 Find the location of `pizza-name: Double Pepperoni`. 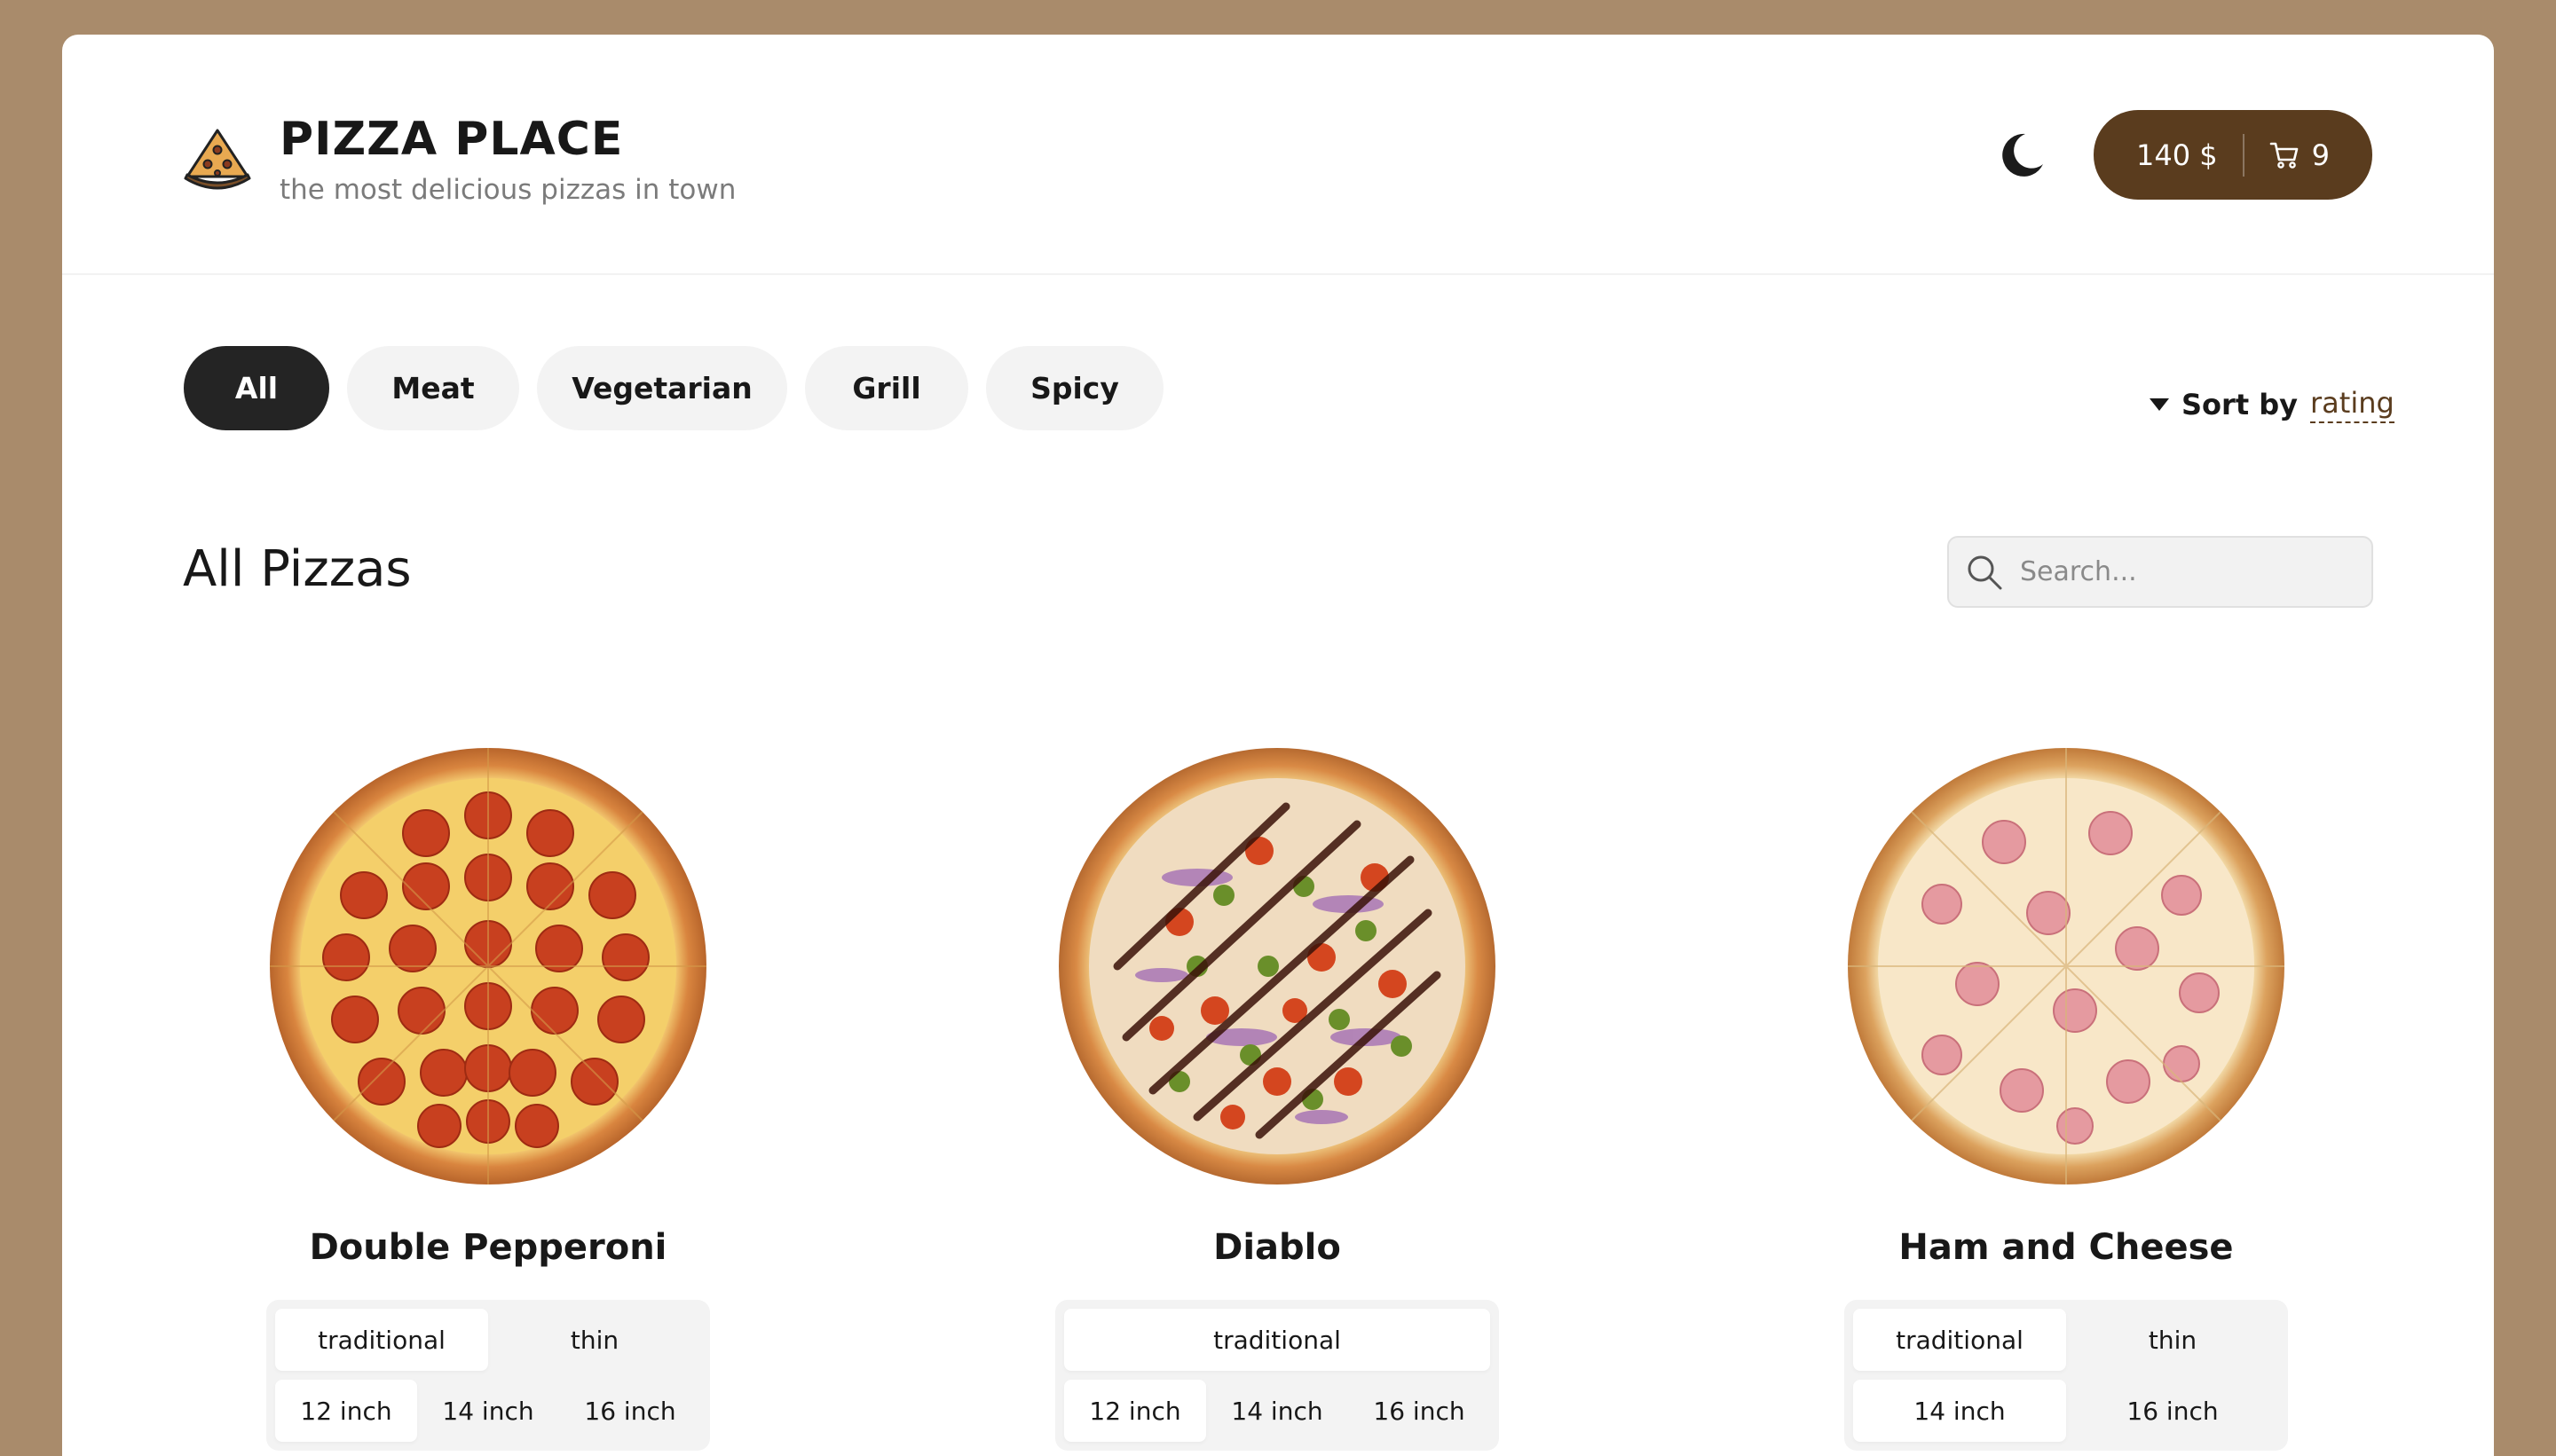

pizza-name: Double Pepperoni is located at coordinates (488, 1247).